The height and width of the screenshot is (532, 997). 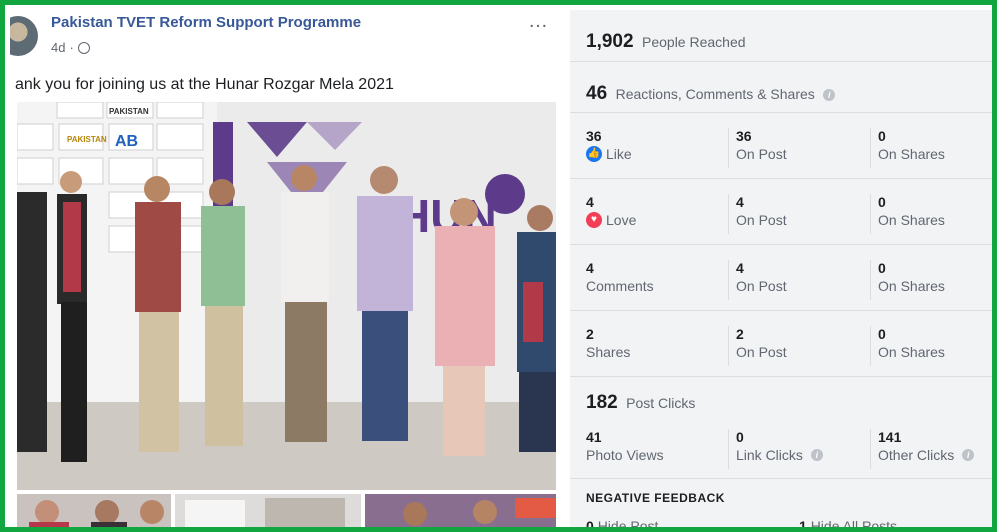 I want to click on like-count: 36, so click(x=594, y=136).